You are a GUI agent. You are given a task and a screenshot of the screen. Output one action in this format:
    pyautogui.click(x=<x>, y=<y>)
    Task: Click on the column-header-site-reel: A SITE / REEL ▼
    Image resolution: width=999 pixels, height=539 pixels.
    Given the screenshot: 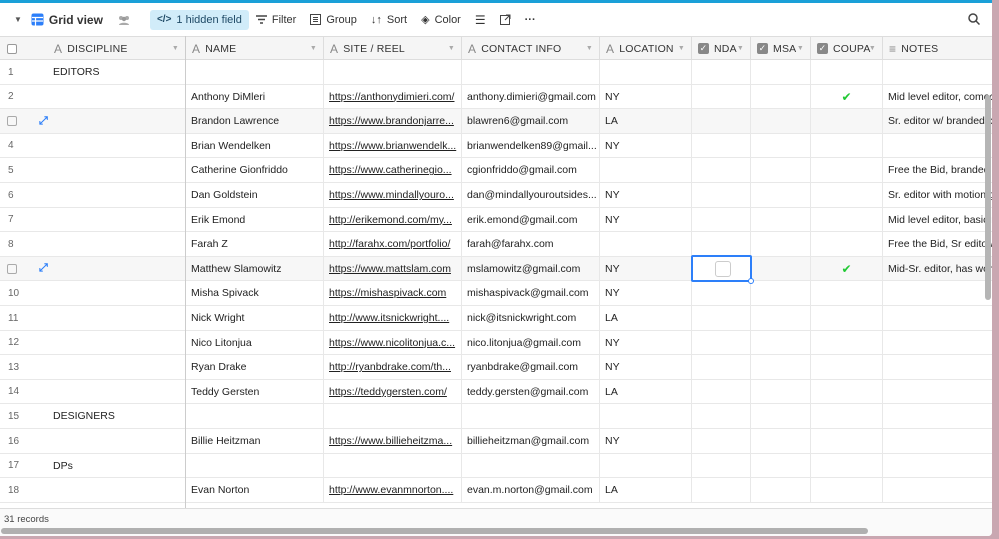 What is the action you would take?
    pyautogui.click(x=393, y=48)
    